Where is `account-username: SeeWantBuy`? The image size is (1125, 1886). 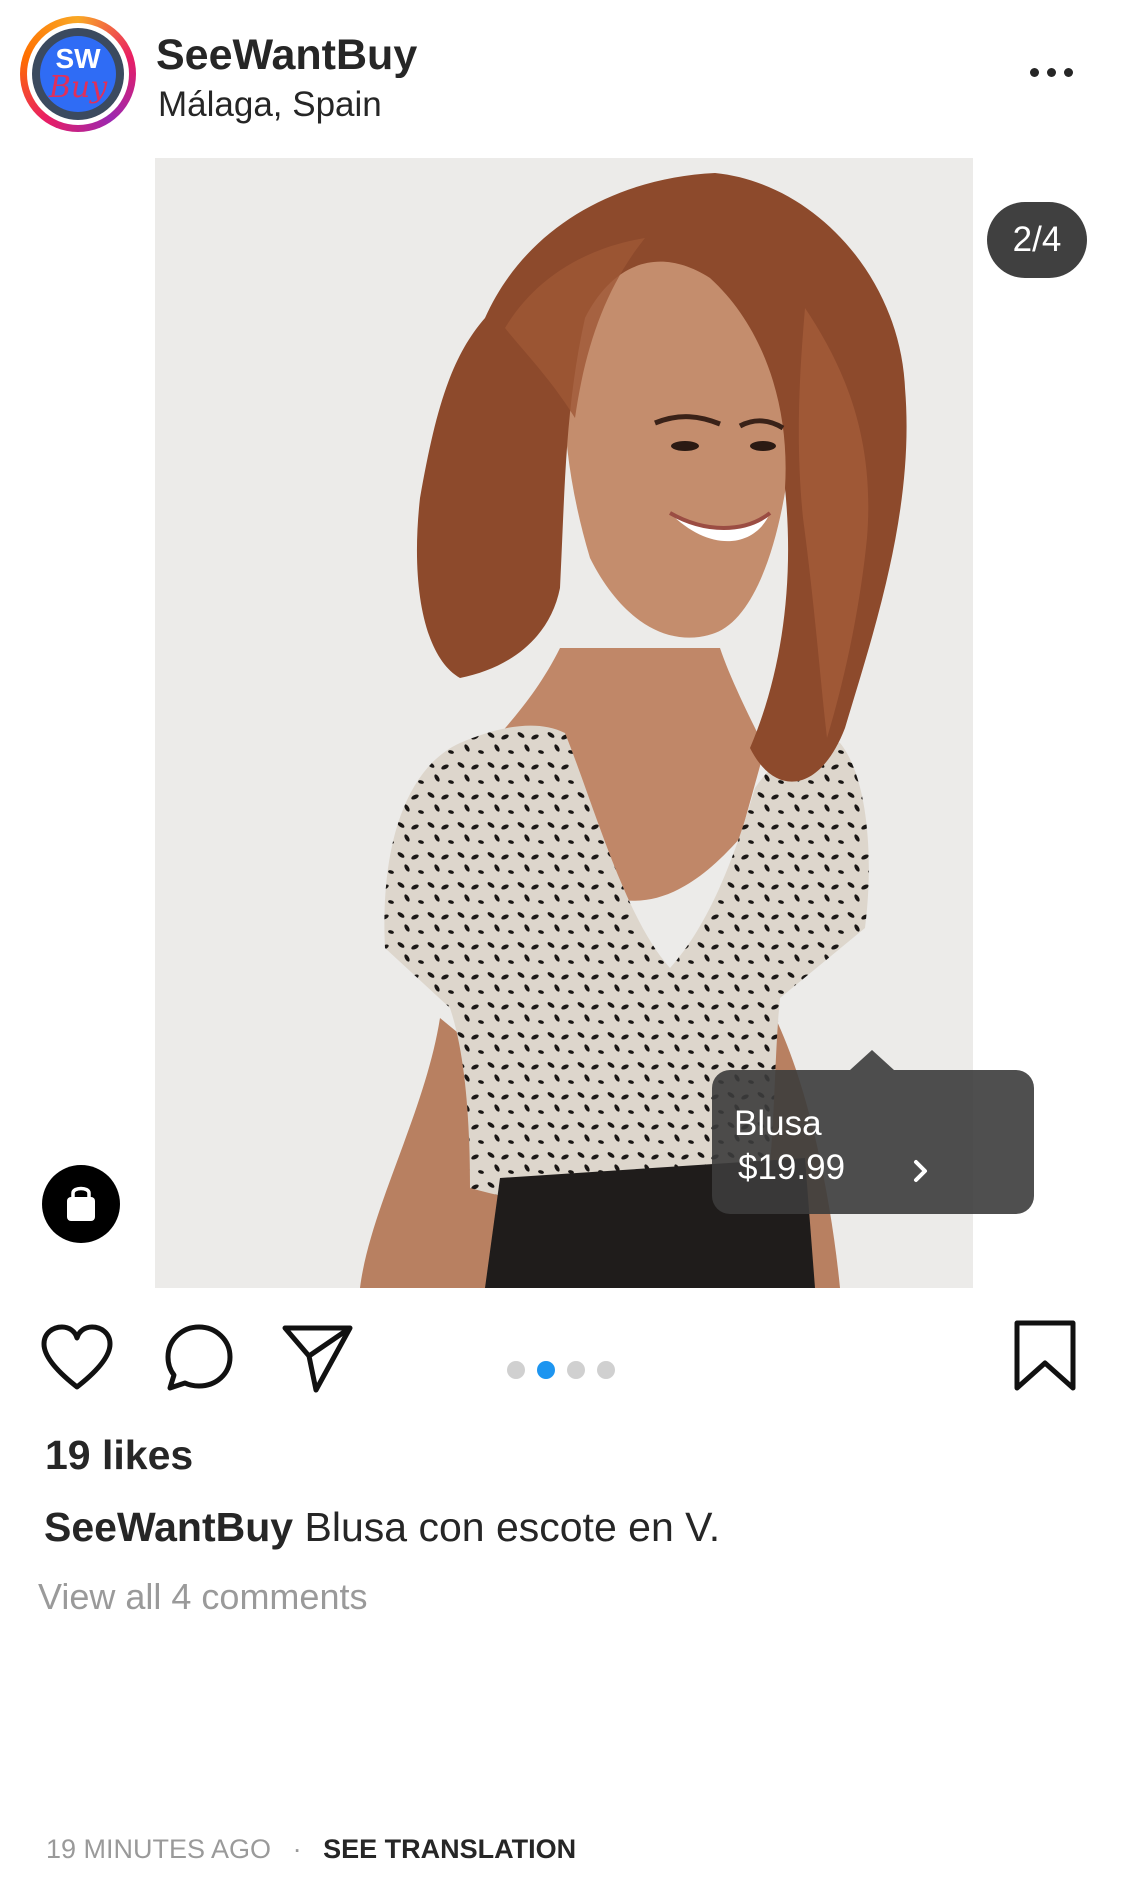
account-username: SeeWantBuy is located at coordinates (286, 55).